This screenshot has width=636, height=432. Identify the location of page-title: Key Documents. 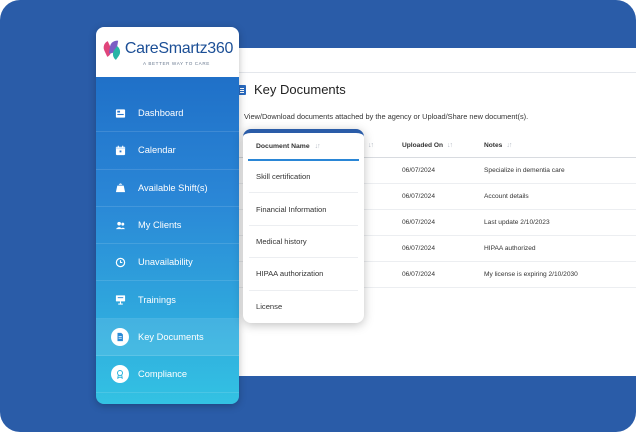
(300, 89).